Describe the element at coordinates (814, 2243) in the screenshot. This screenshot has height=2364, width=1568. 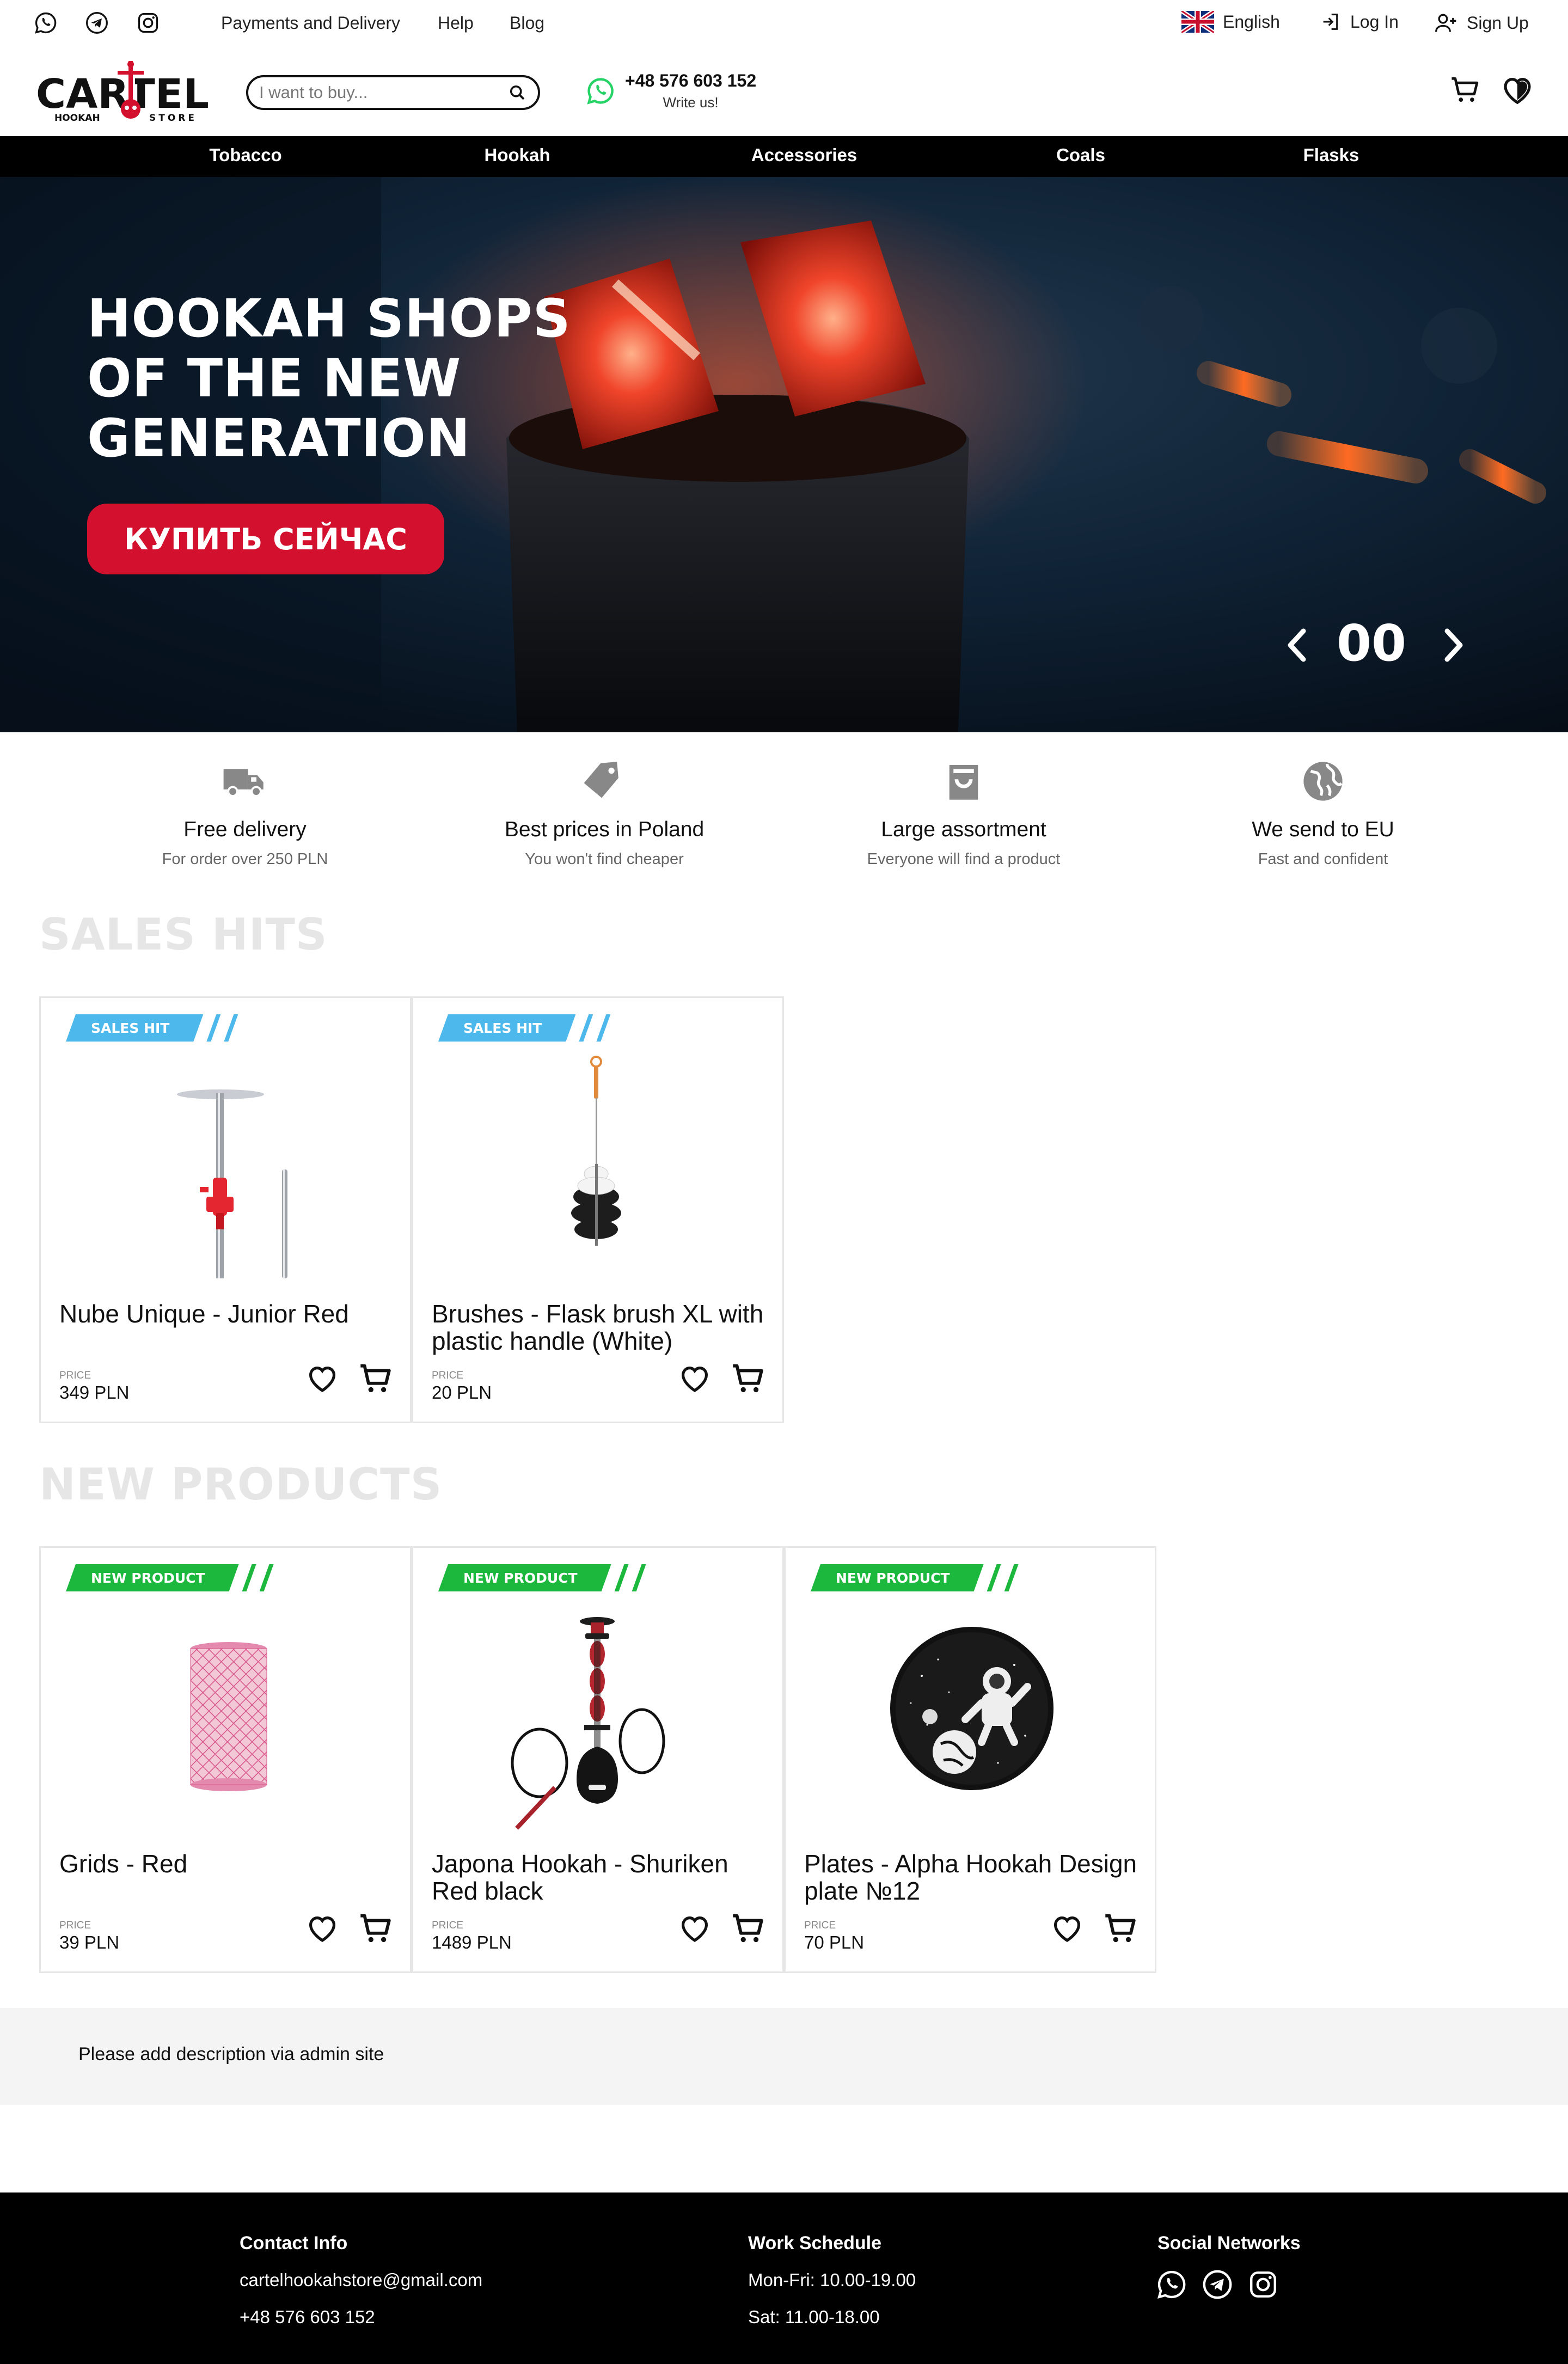
I see `footer-schedule-title: Work Schedule` at that location.